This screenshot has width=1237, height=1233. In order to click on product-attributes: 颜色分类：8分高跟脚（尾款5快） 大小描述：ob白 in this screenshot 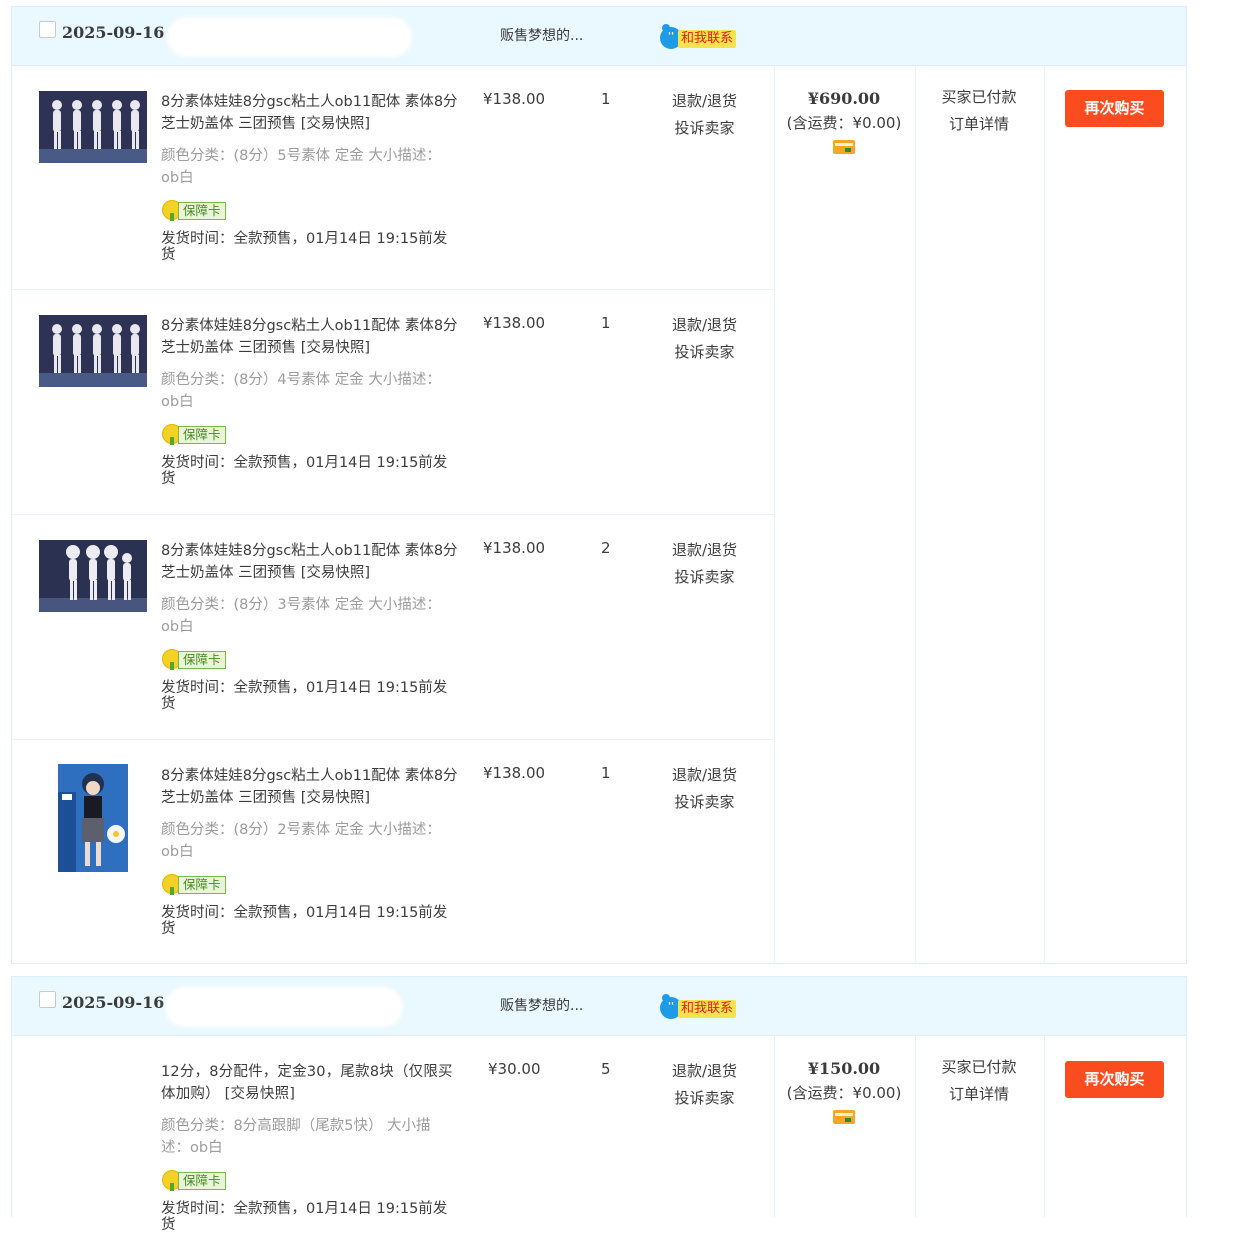, I will do `click(296, 1137)`.